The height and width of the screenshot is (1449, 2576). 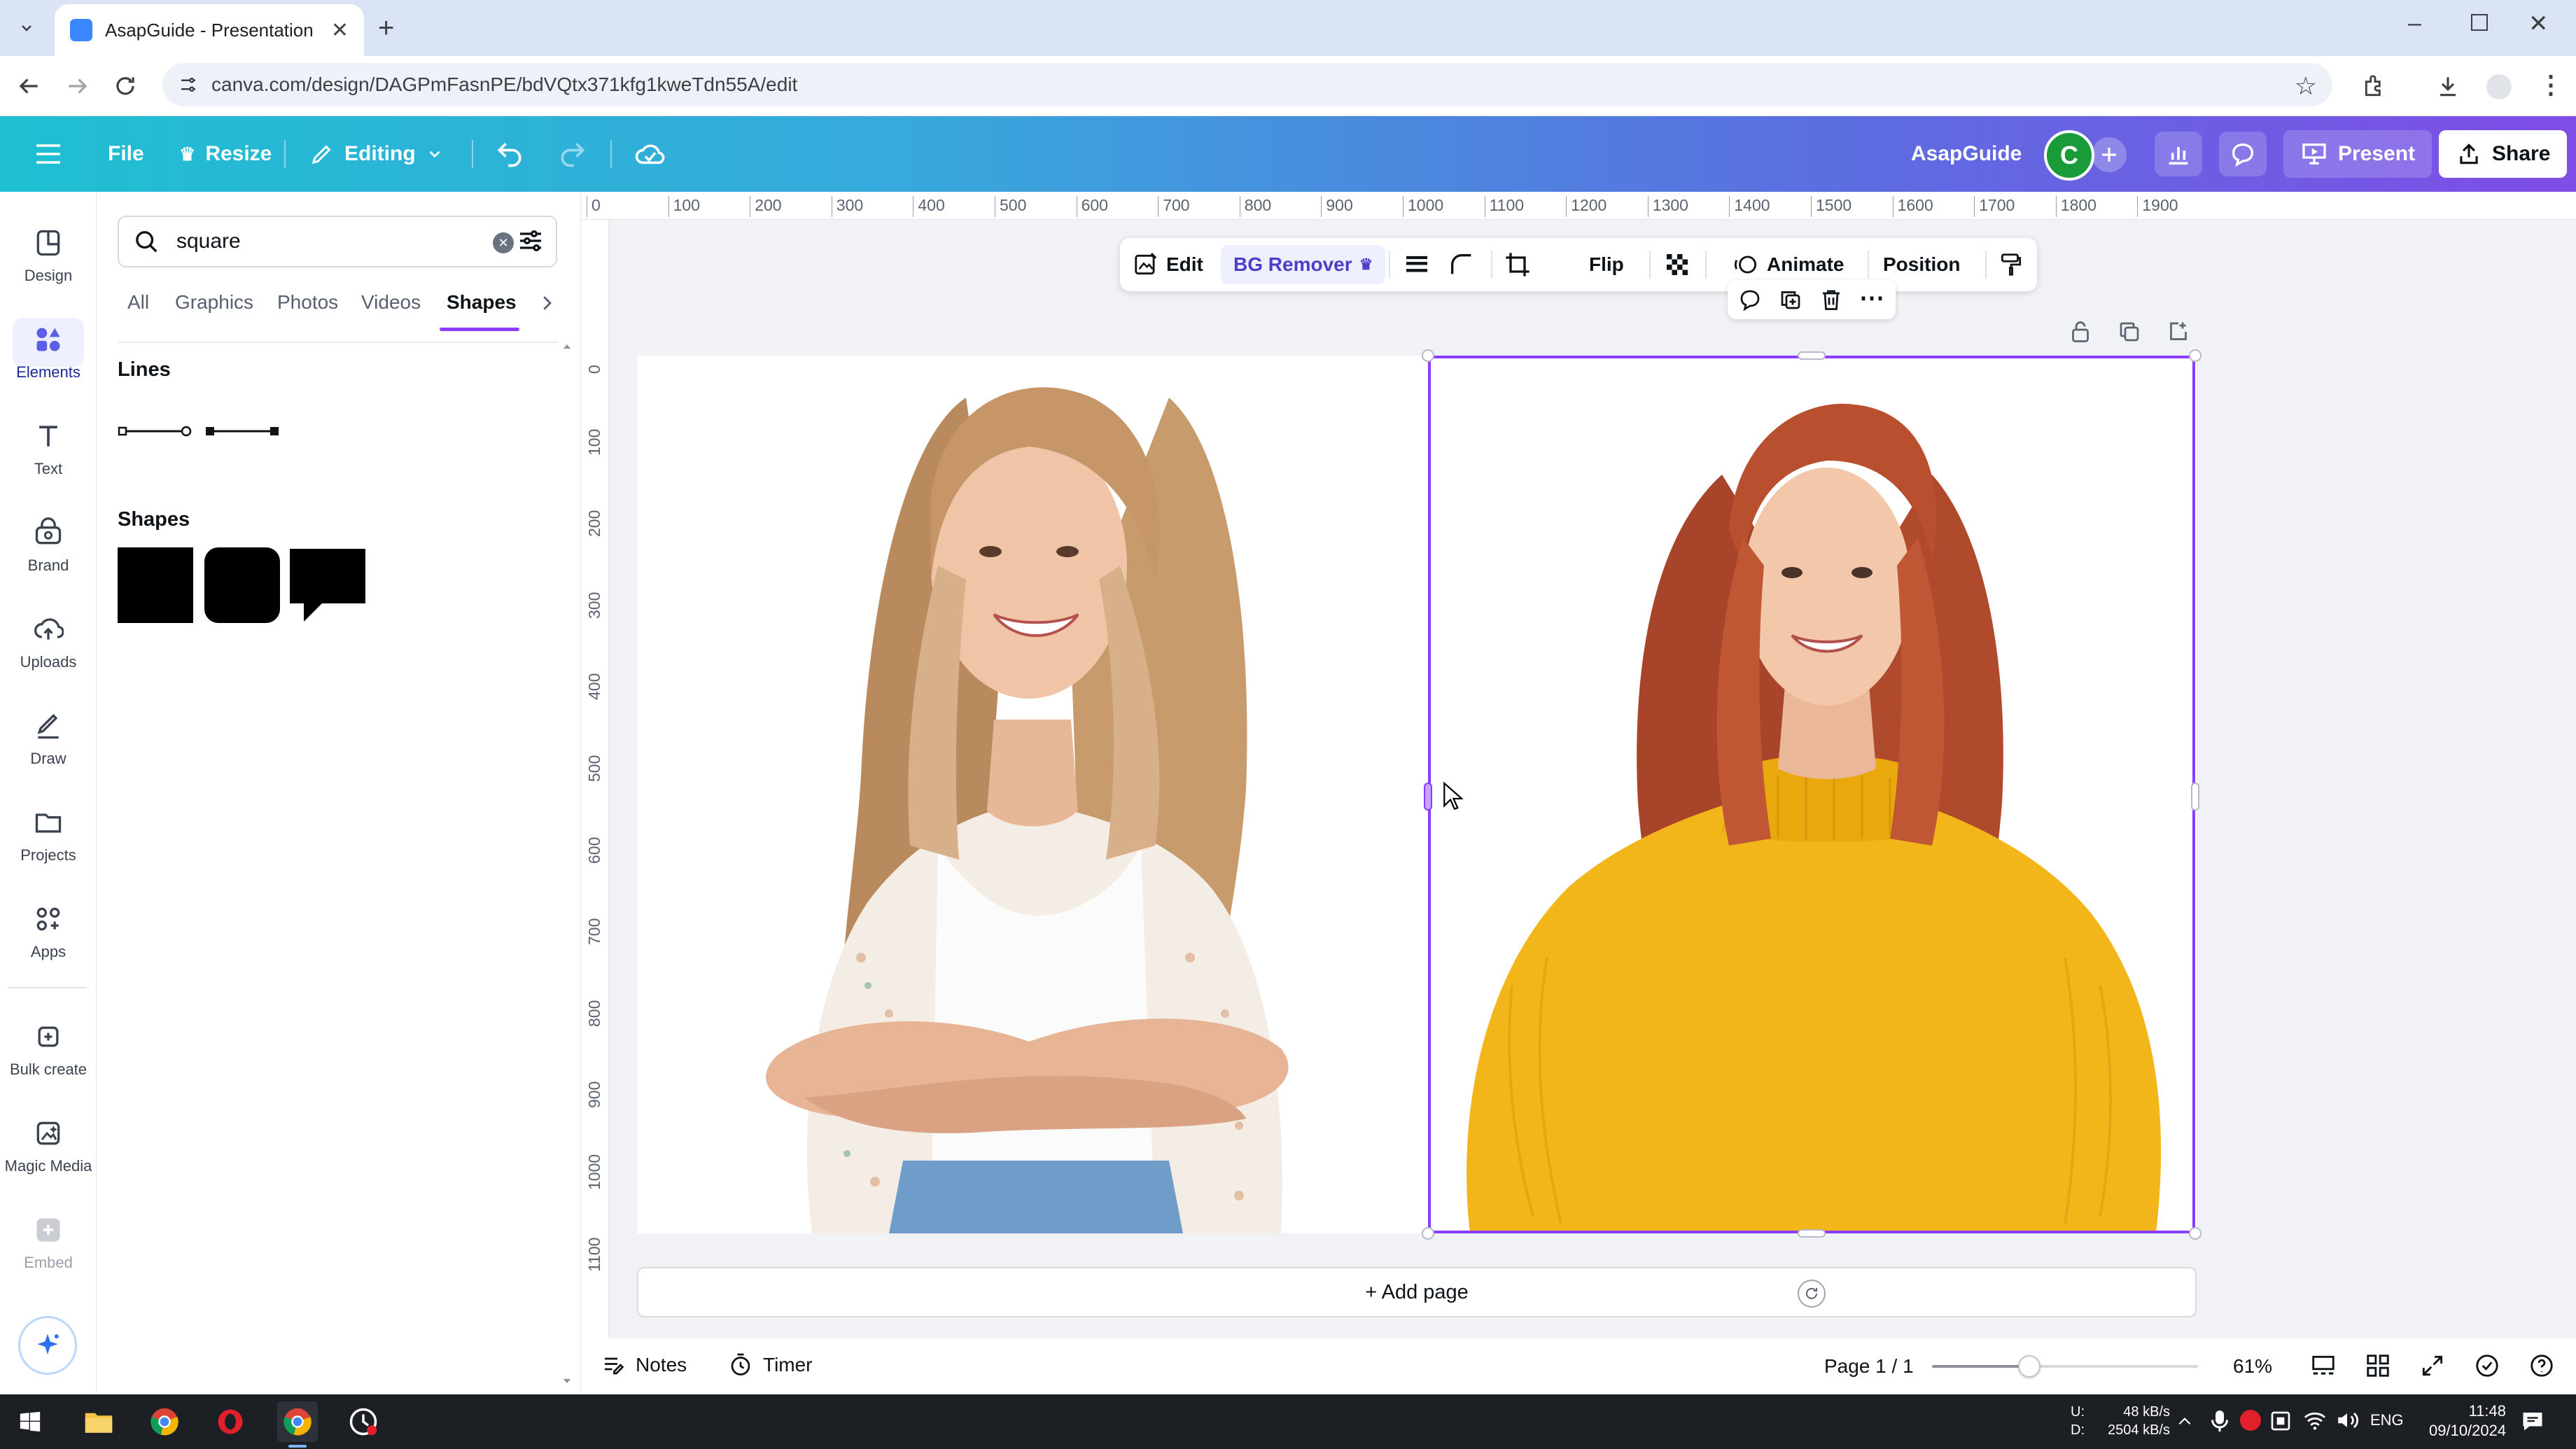 I want to click on minimize-window-icon: –, so click(x=2414, y=23).